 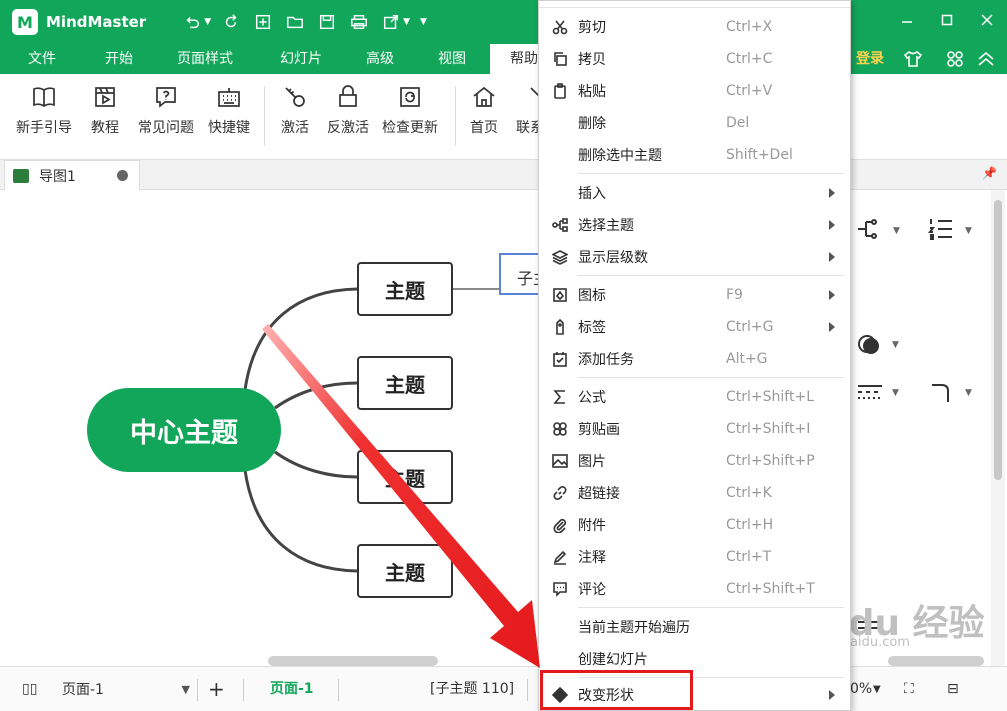 I want to click on menu-item-traverse: 当前主题开始遍历, so click(x=694, y=627).